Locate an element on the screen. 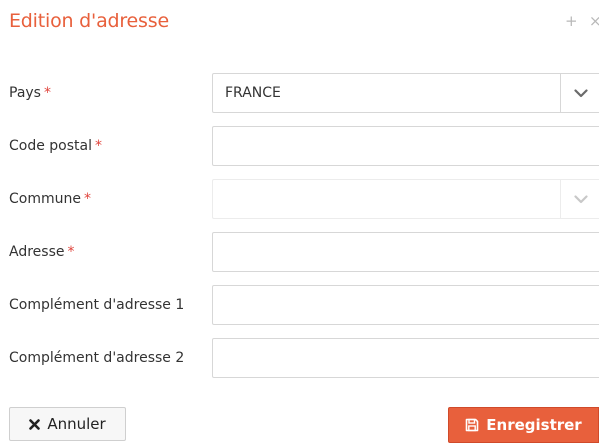 The image size is (599, 443). field-label-pays: Pays * is located at coordinates (30, 93).